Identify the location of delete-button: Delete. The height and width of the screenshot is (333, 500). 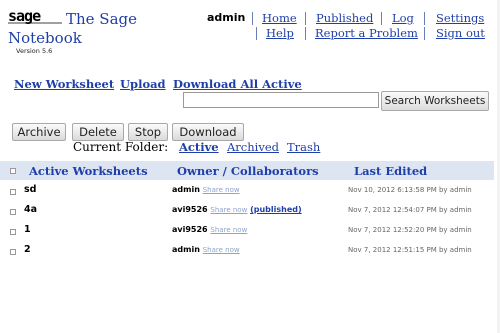
(98, 132).